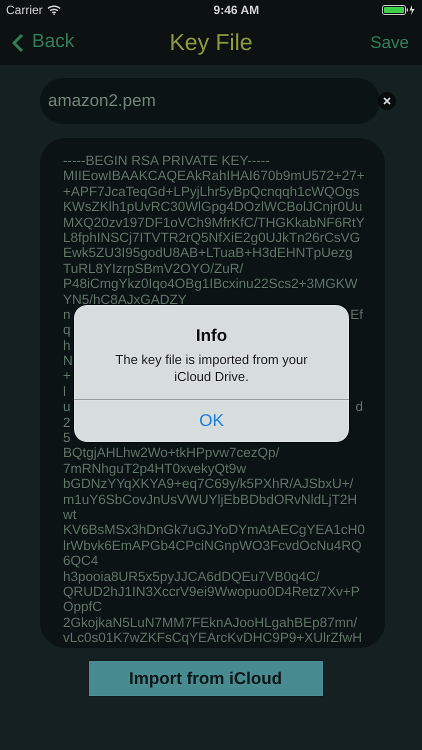 The height and width of the screenshot is (750, 422). What do you see at coordinates (399, 10) in the screenshot?
I see `battery-icon` at bounding box center [399, 10].